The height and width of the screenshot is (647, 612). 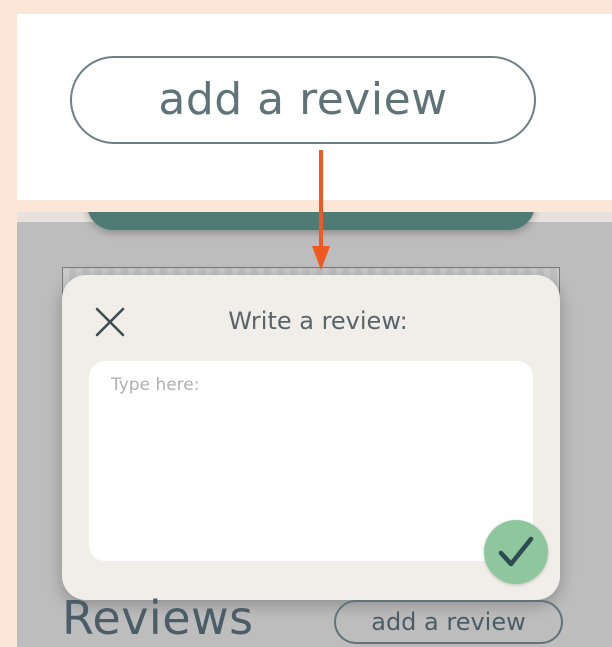 I want to click on checkmark-icon, so click(x=516, y=551).